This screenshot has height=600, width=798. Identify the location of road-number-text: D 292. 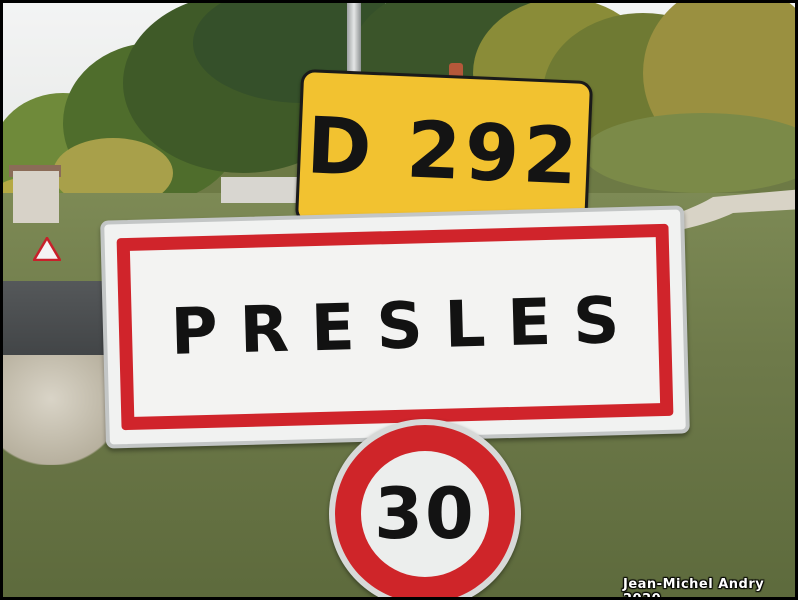
(444, 152).